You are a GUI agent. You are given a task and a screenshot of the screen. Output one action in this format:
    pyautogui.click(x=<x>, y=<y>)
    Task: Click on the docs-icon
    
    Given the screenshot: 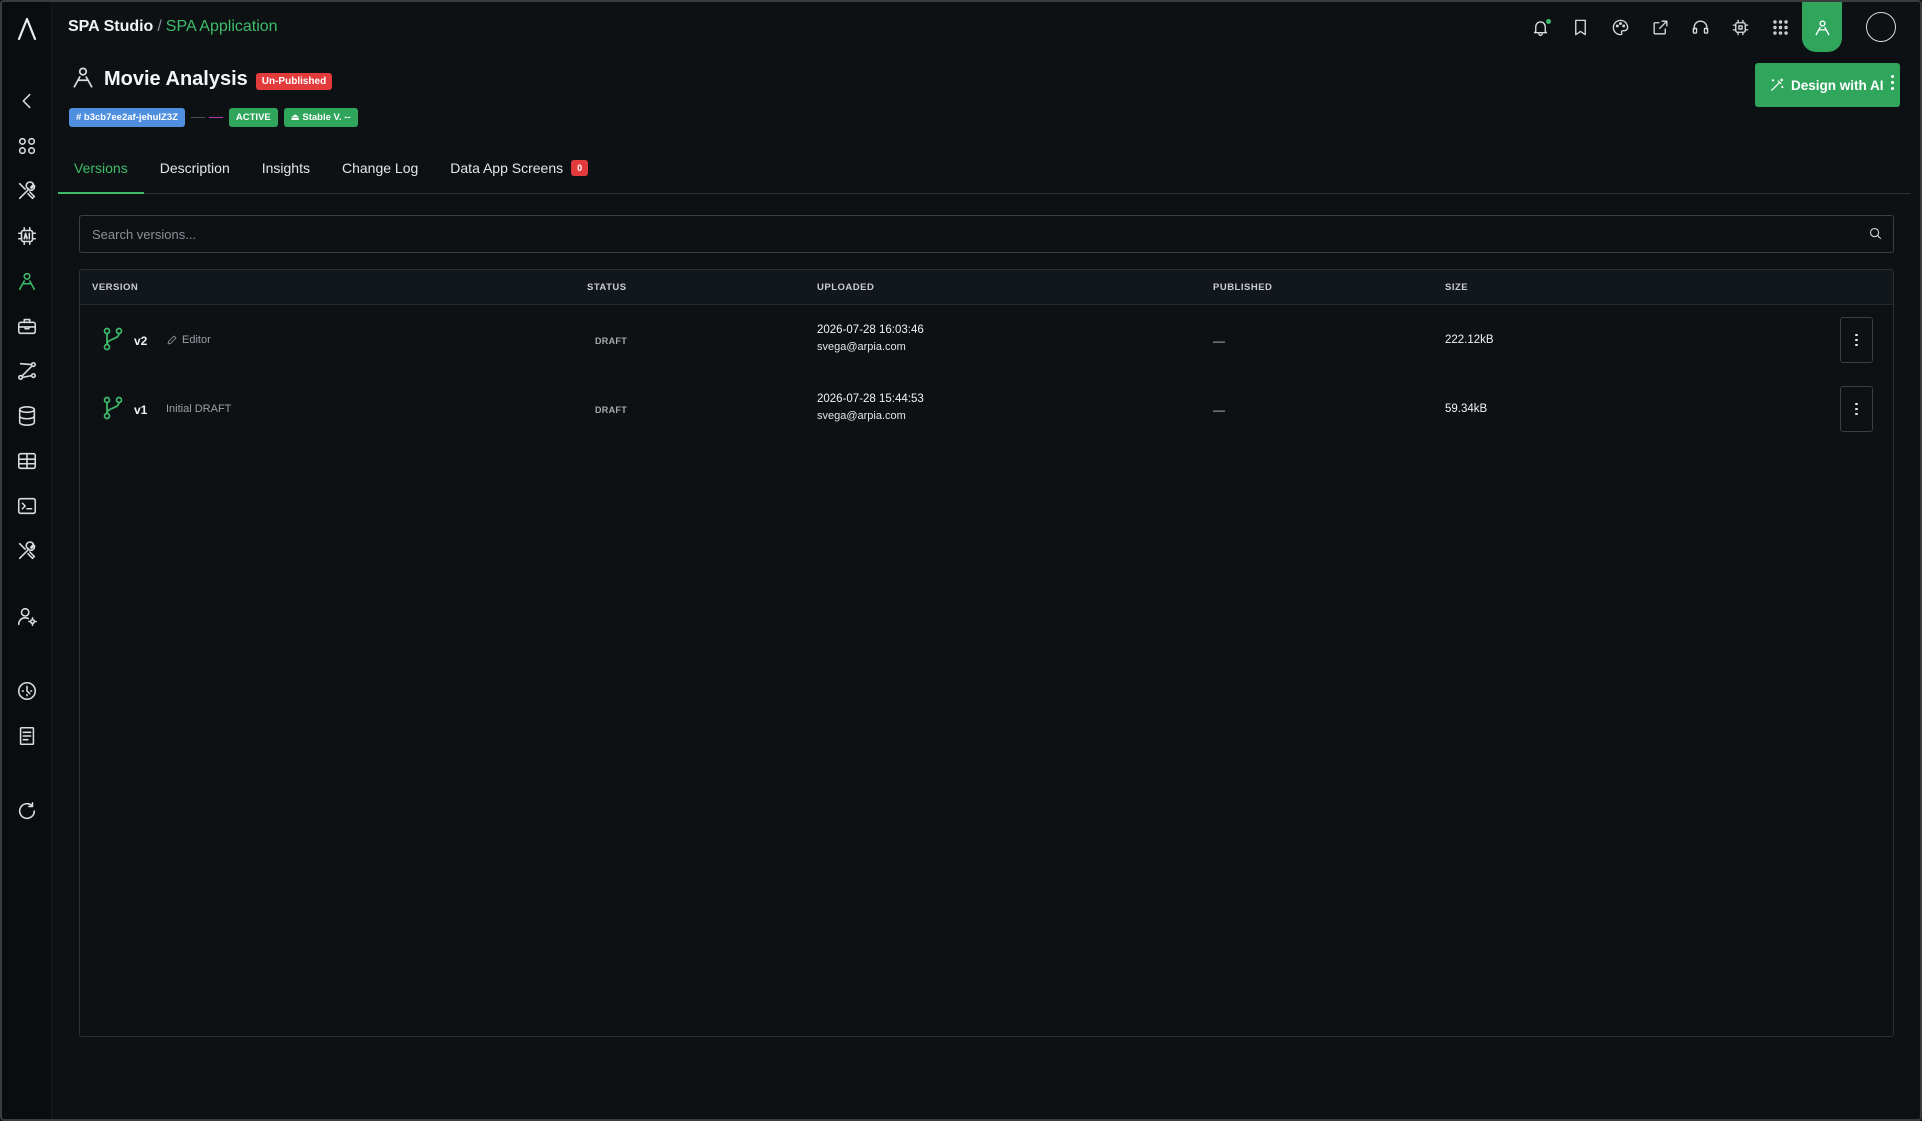 What is the action you would take?
    pyautogui.click(x=27, y=736)
    